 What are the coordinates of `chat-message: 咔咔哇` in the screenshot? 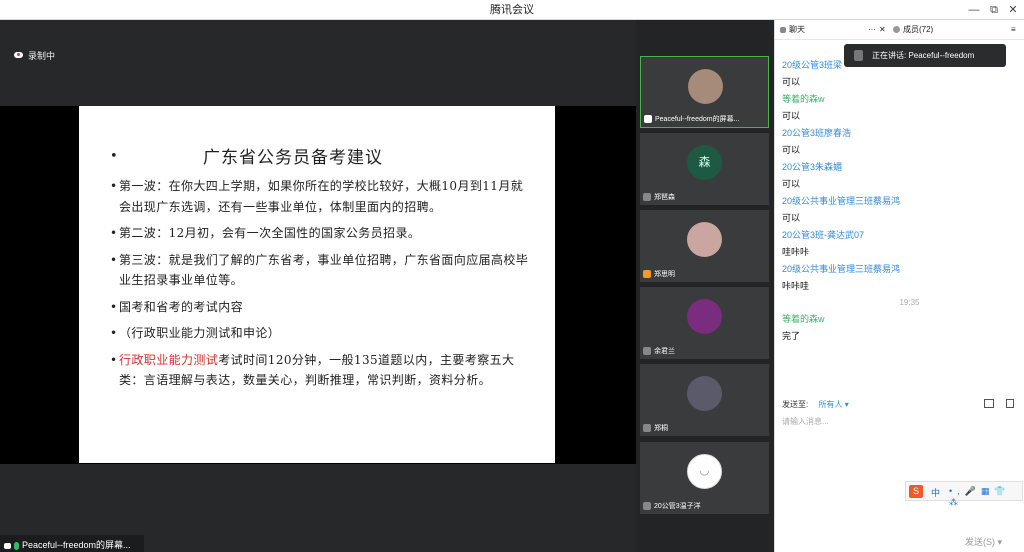 It's located at (796, 286).